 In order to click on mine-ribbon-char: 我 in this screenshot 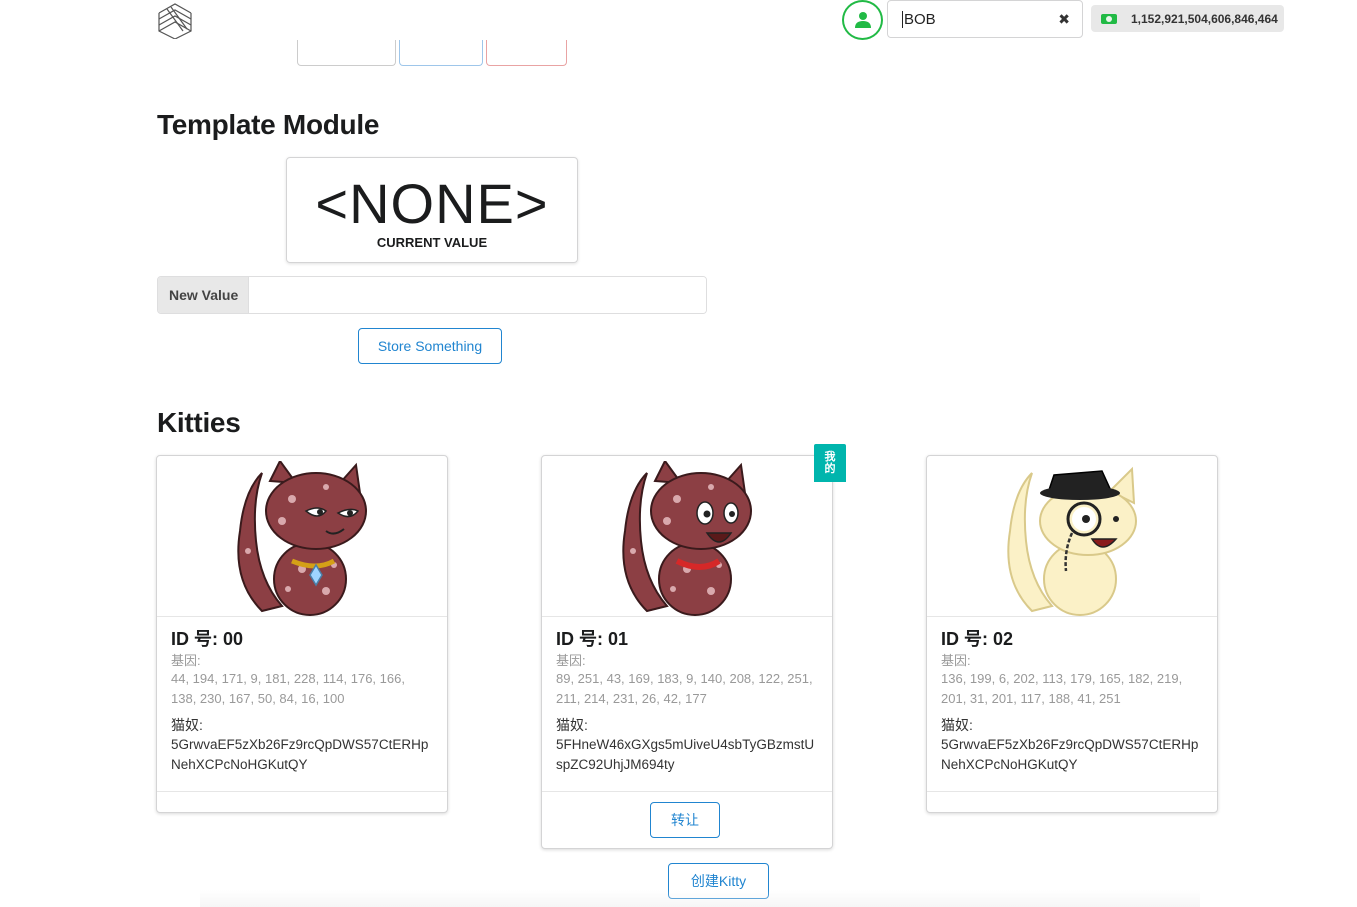, I will do `click(830, 457)`.